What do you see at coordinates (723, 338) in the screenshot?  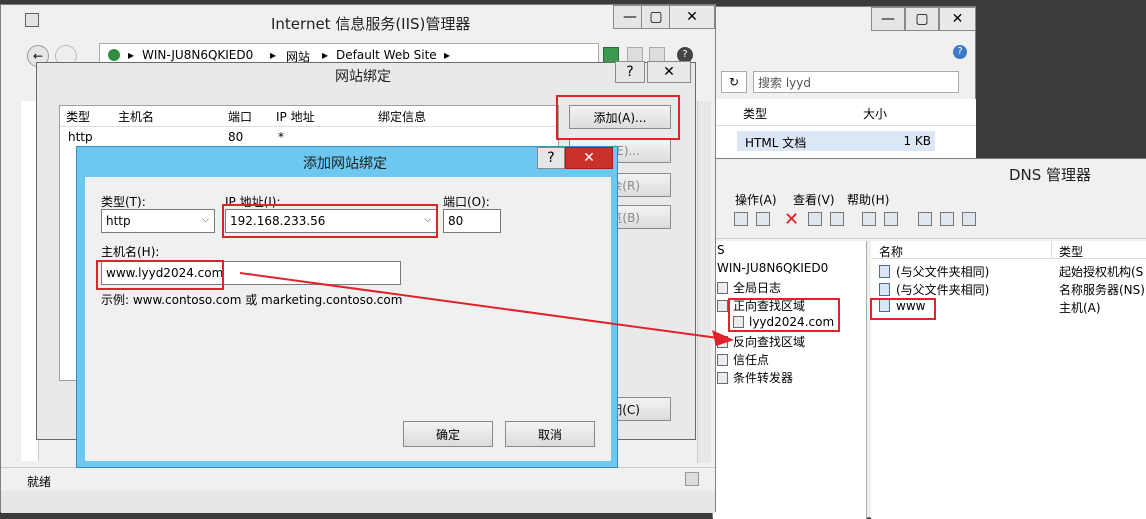 I see `arrow-head` at bounding box center [723, 338].